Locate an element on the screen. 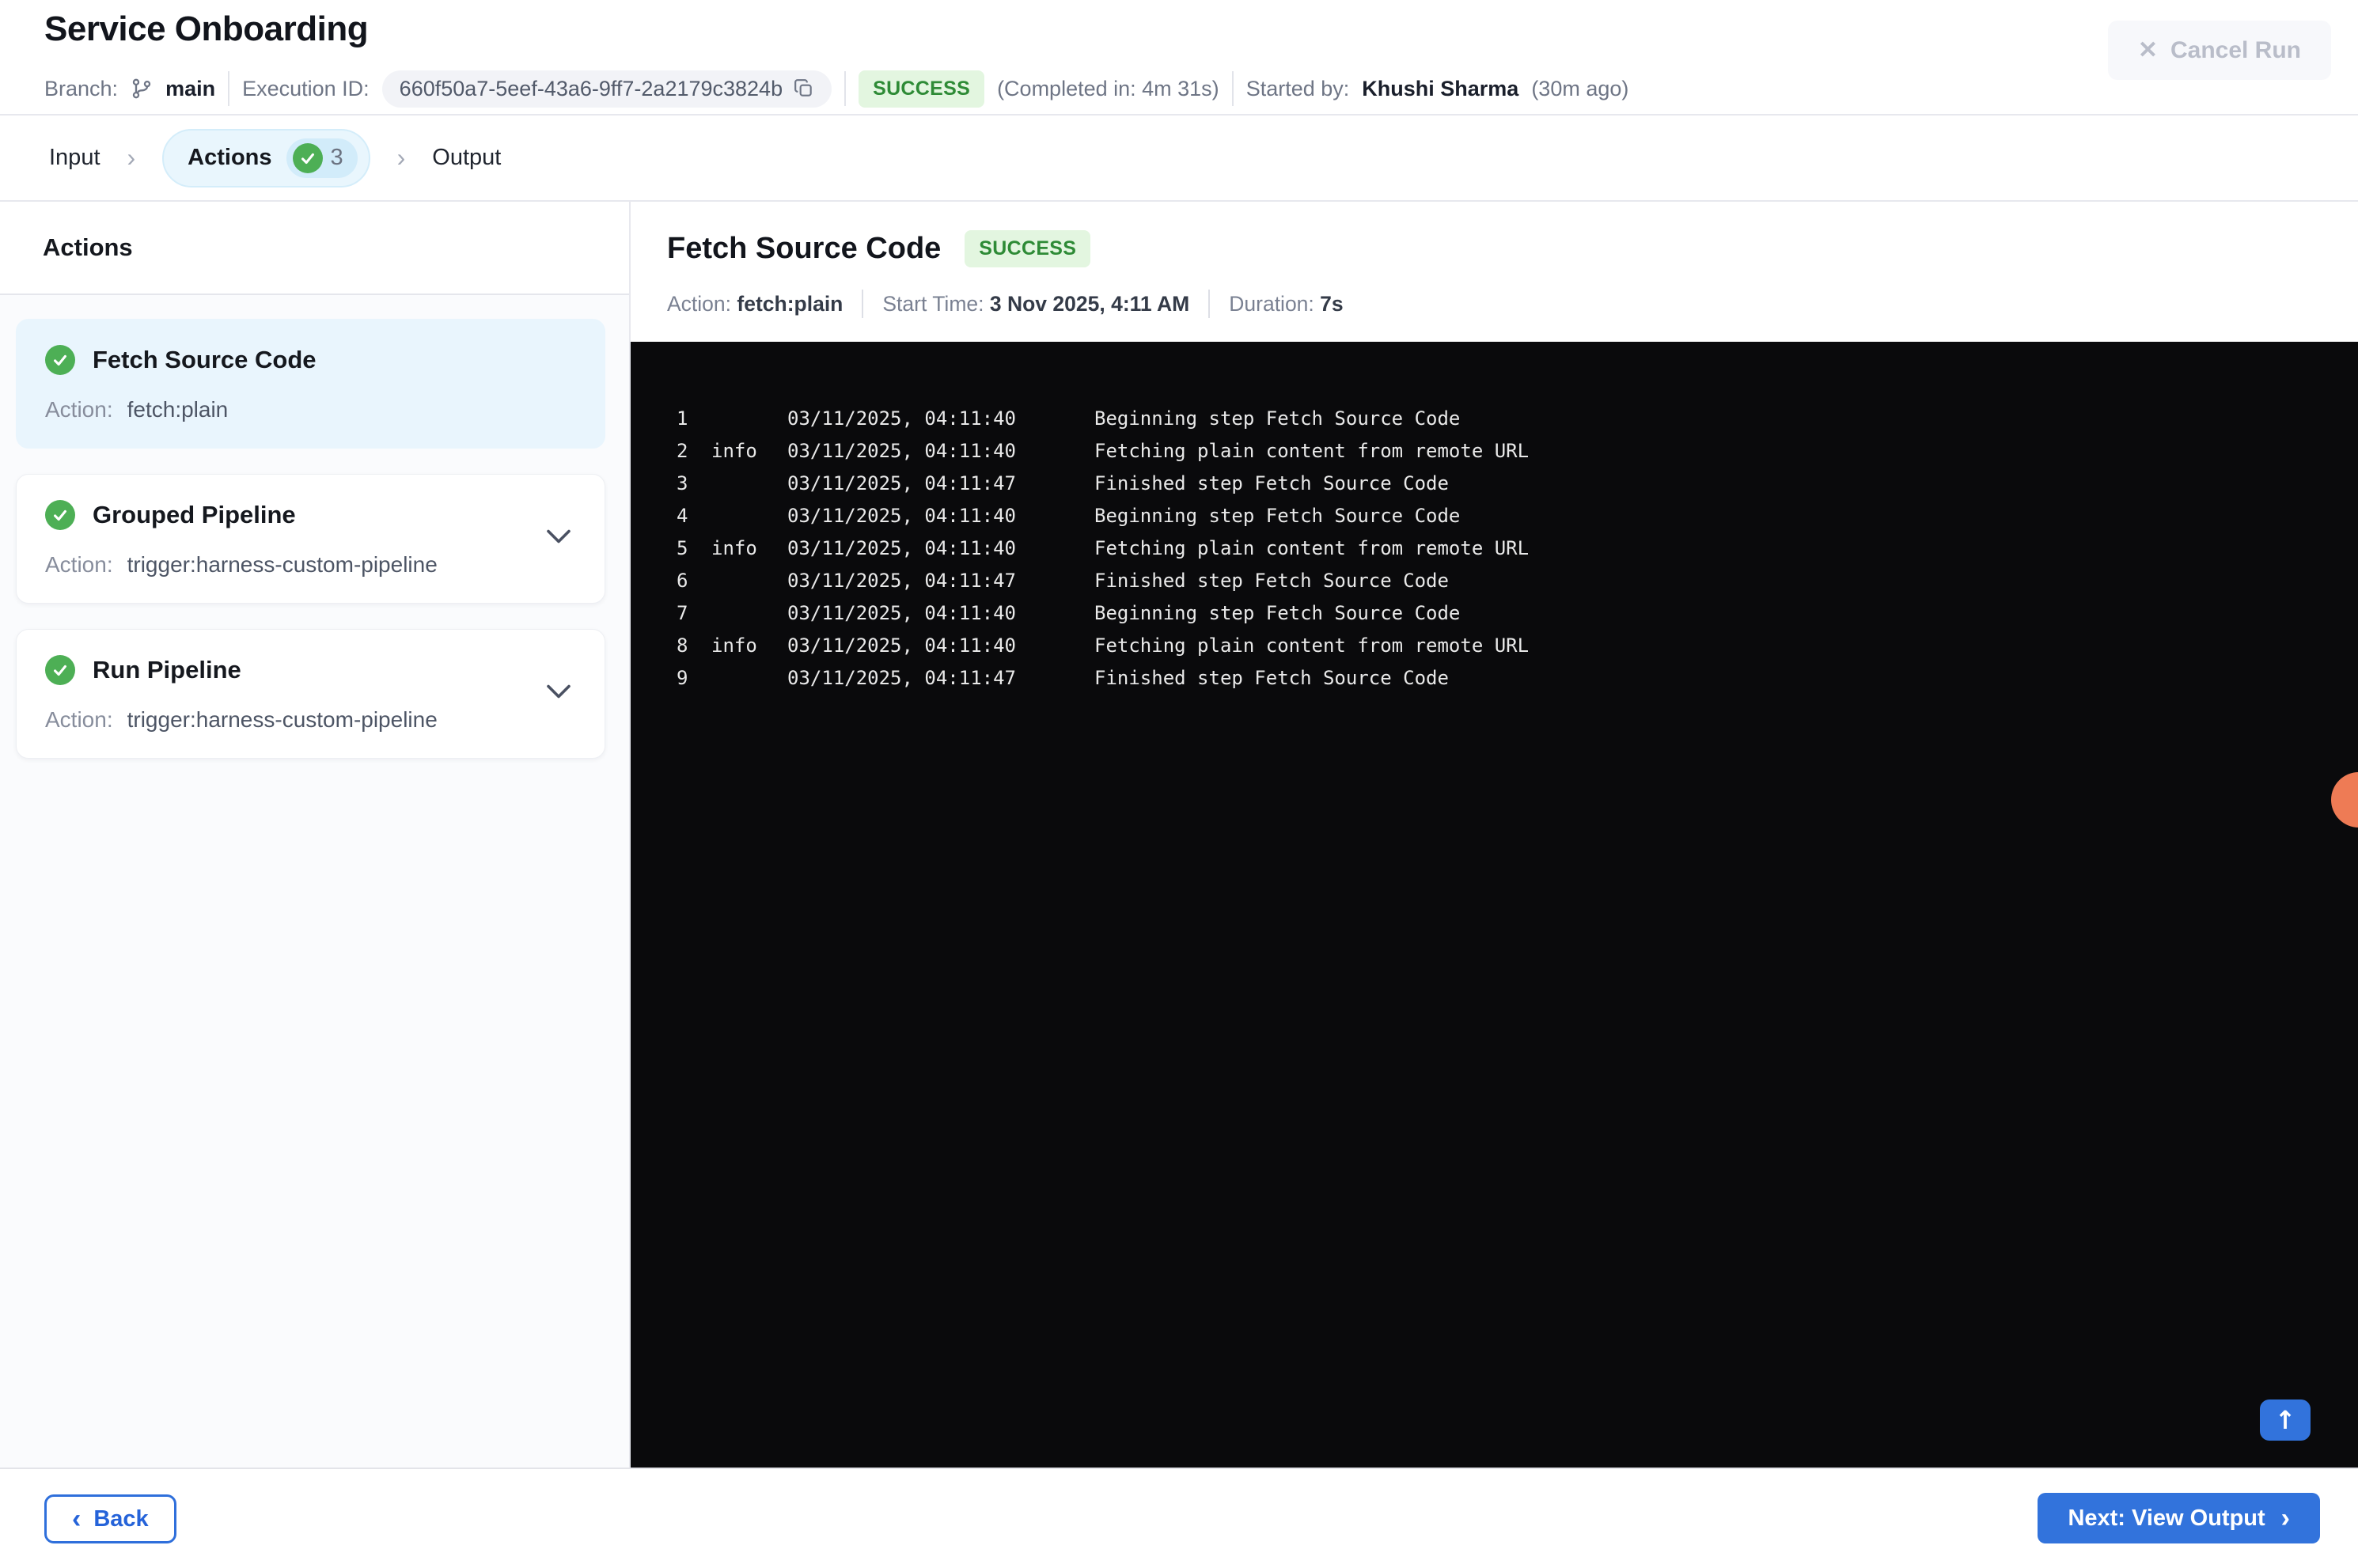 The image size is (2358, 1568). execution-id-pill: 660f50a7-5eef-43a6-9ff7-2a2179c3824b is located at coordinates (606, 89).